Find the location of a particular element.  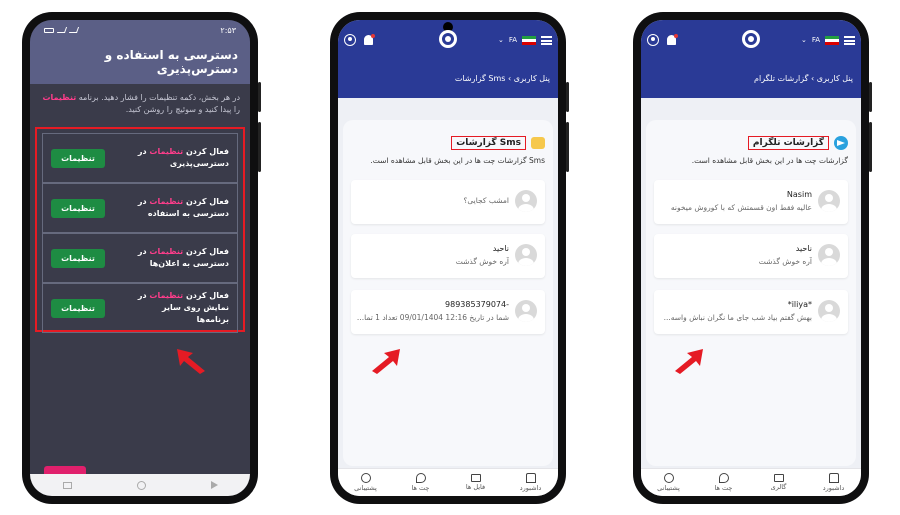

chat-icon is located at coordinates (538, 143).